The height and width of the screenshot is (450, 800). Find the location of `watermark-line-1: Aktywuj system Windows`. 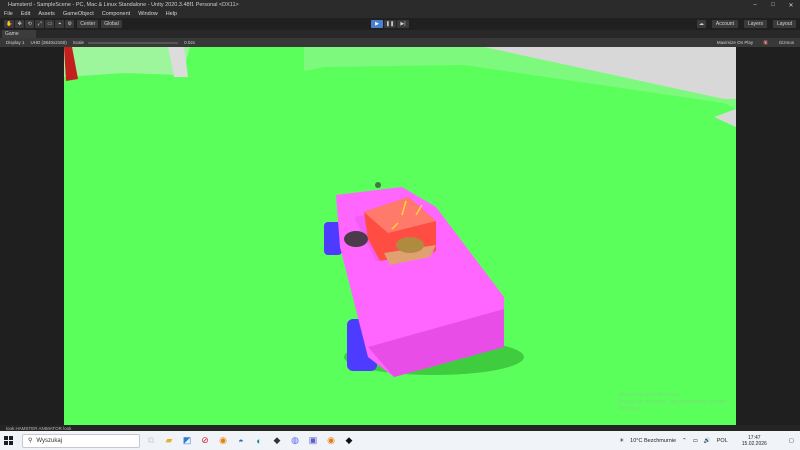

watermark-line-1: Aktywuj system Windows is located at coordinates (649, 395).